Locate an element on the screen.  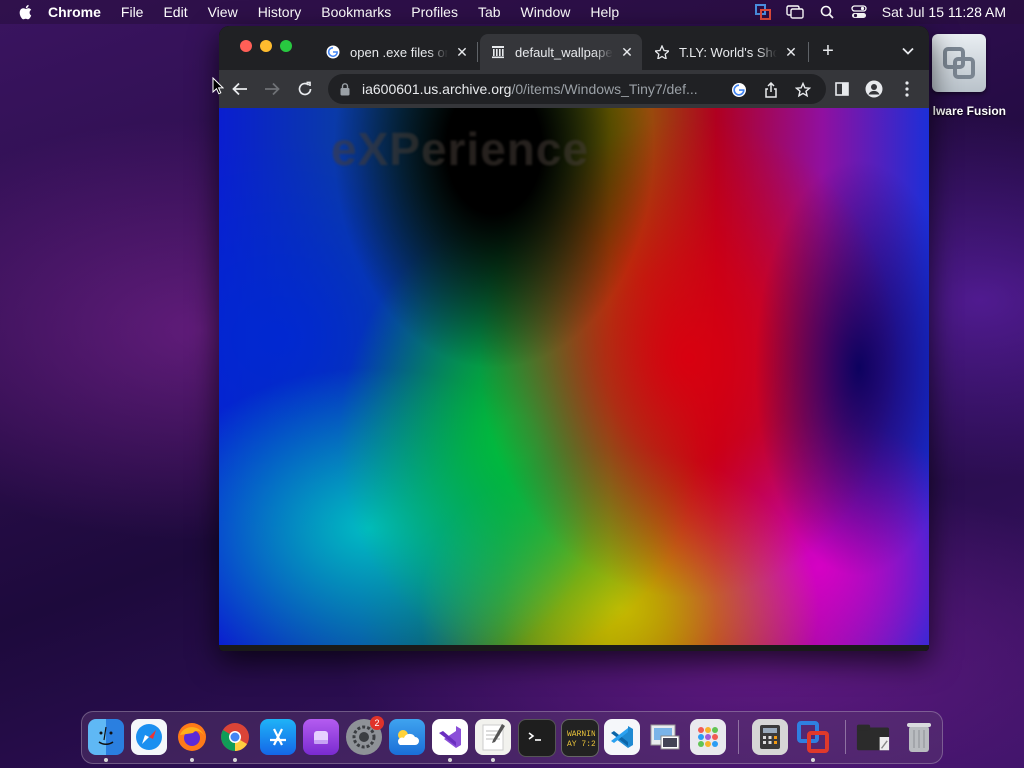
downloads-folder-icon is located at coordinates (873, 737).